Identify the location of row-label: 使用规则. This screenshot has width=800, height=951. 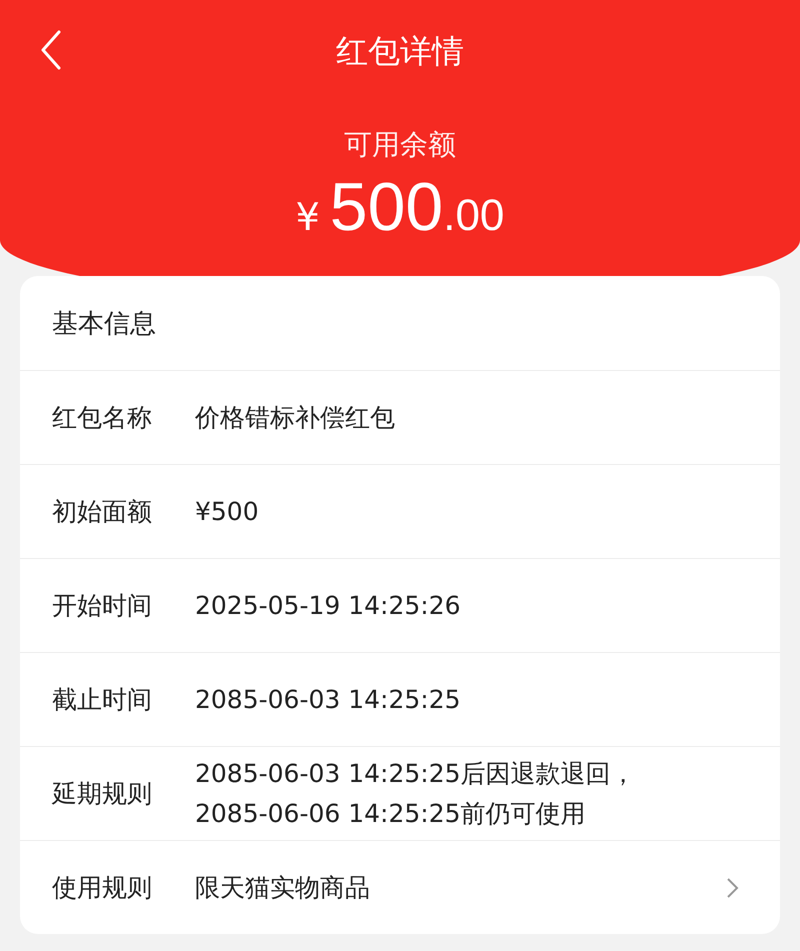
(102, 888).